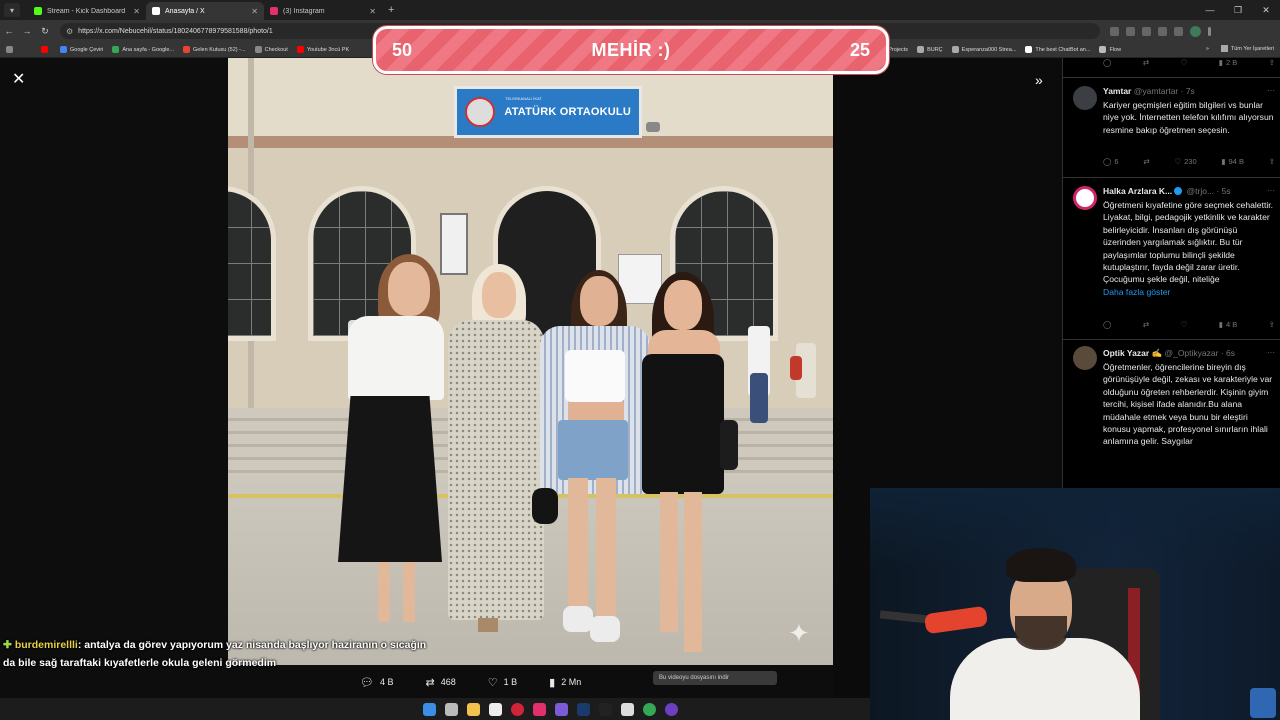 This screenshot has width=1280, height=720. What do you see at coordinates (1210, 10) in the screenshot?
I see `minimize-icon: —` at bounding box center [1210, 10].